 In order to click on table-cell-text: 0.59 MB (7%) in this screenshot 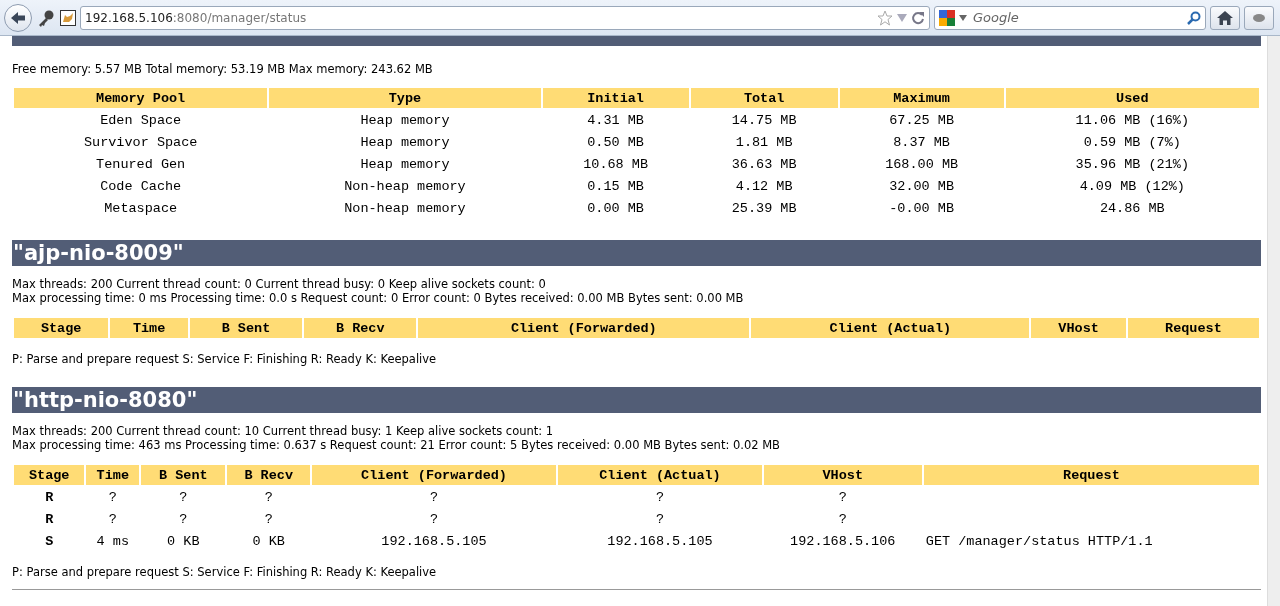, I will do `click(1132, 142)`.